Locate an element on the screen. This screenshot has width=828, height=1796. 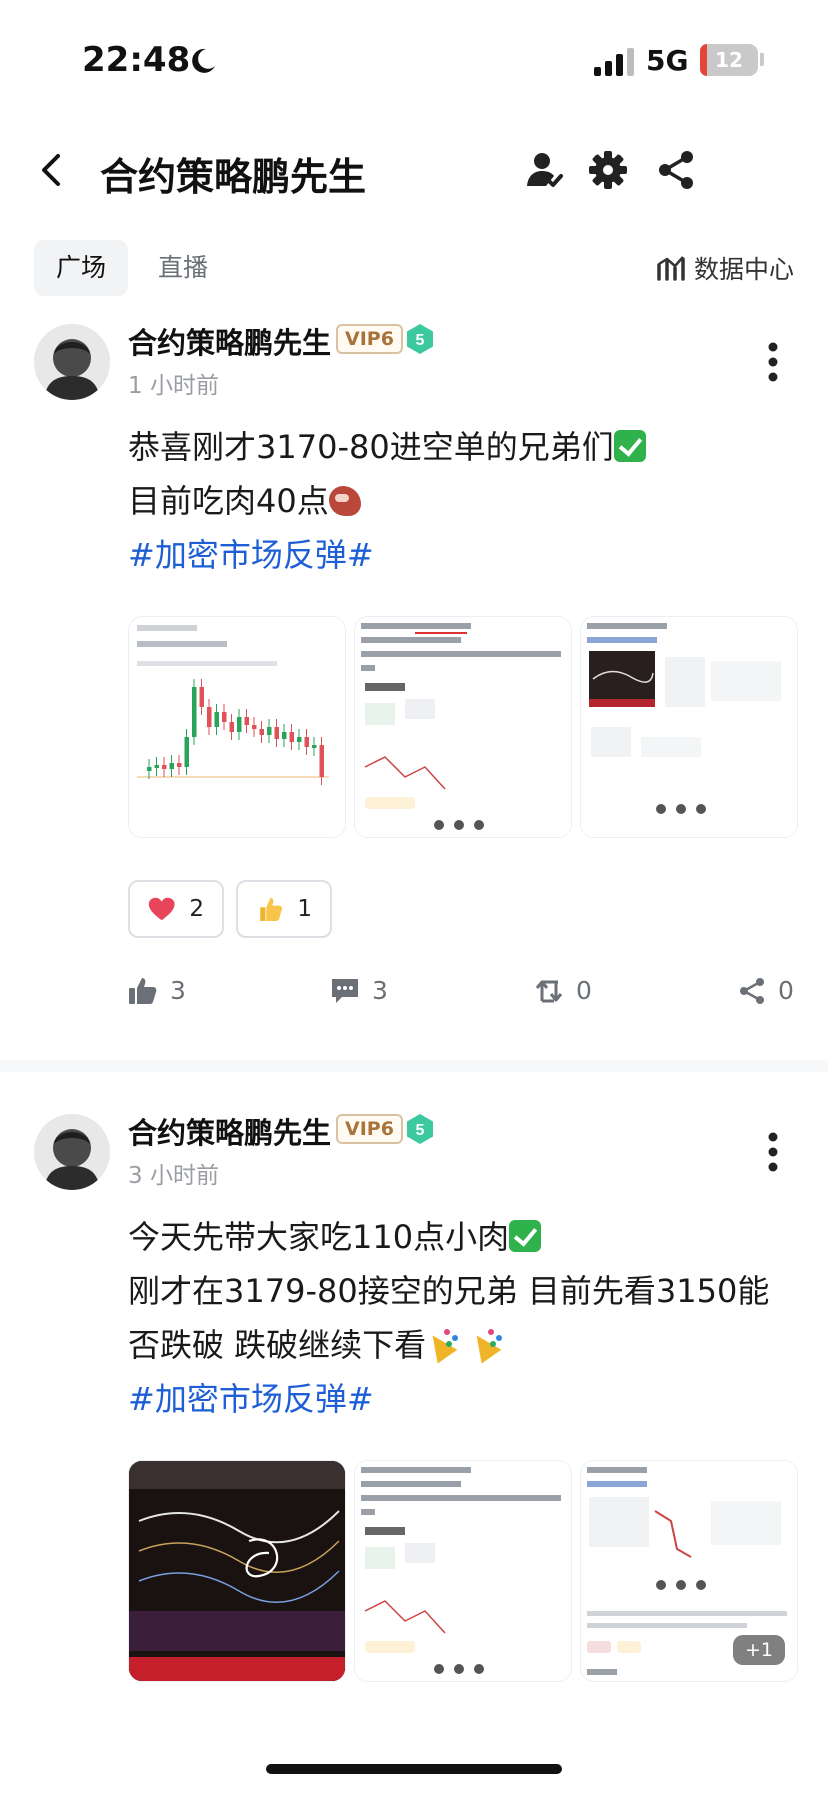
thumb-like-icon is located at coordinates (143, 990).